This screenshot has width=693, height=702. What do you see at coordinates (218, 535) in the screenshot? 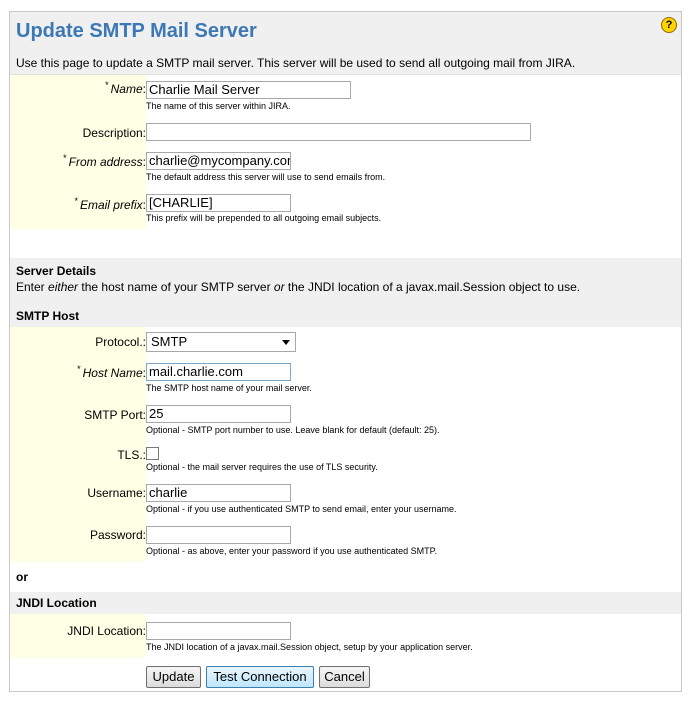
I see `password-input` at bounding box center [218, 535].